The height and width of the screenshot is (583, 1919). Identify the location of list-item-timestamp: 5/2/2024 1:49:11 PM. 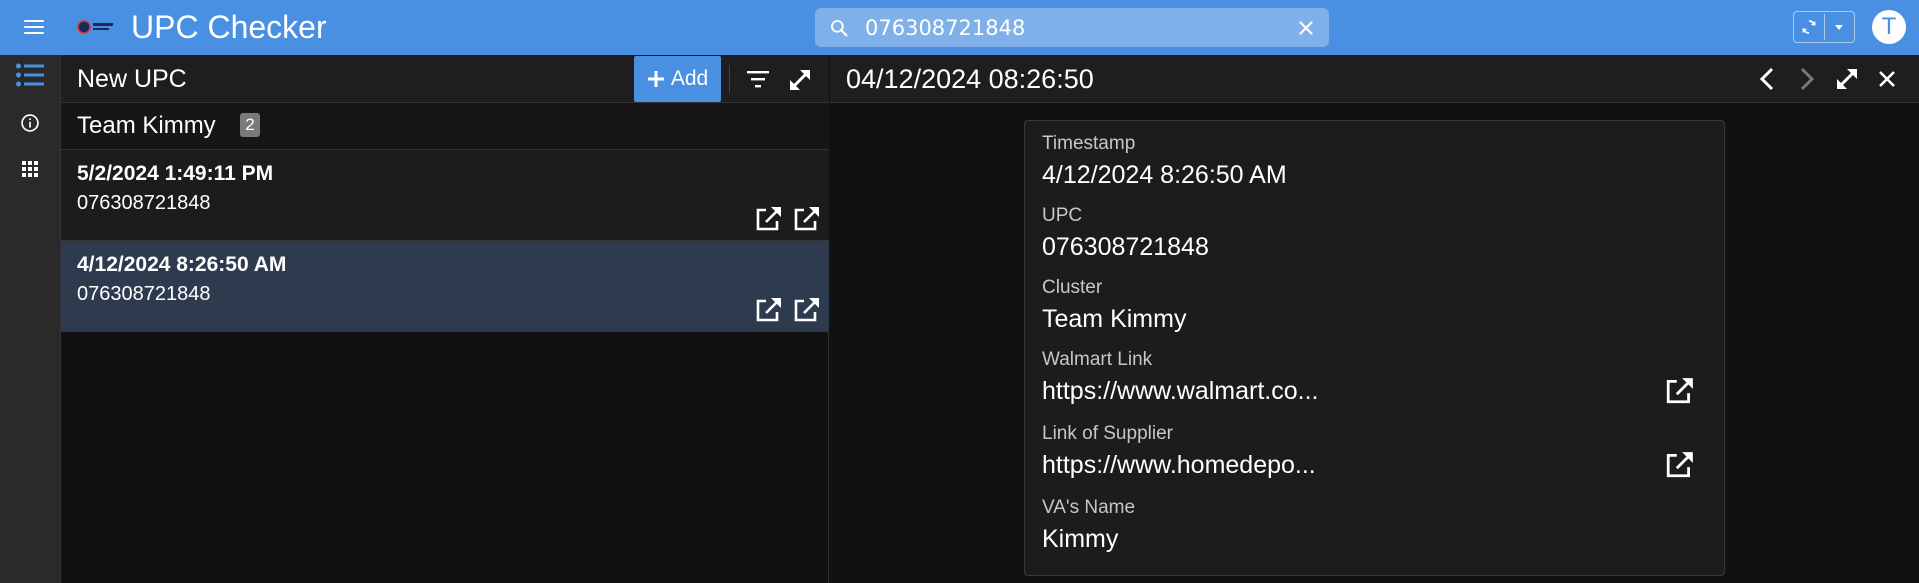
(175, 173).